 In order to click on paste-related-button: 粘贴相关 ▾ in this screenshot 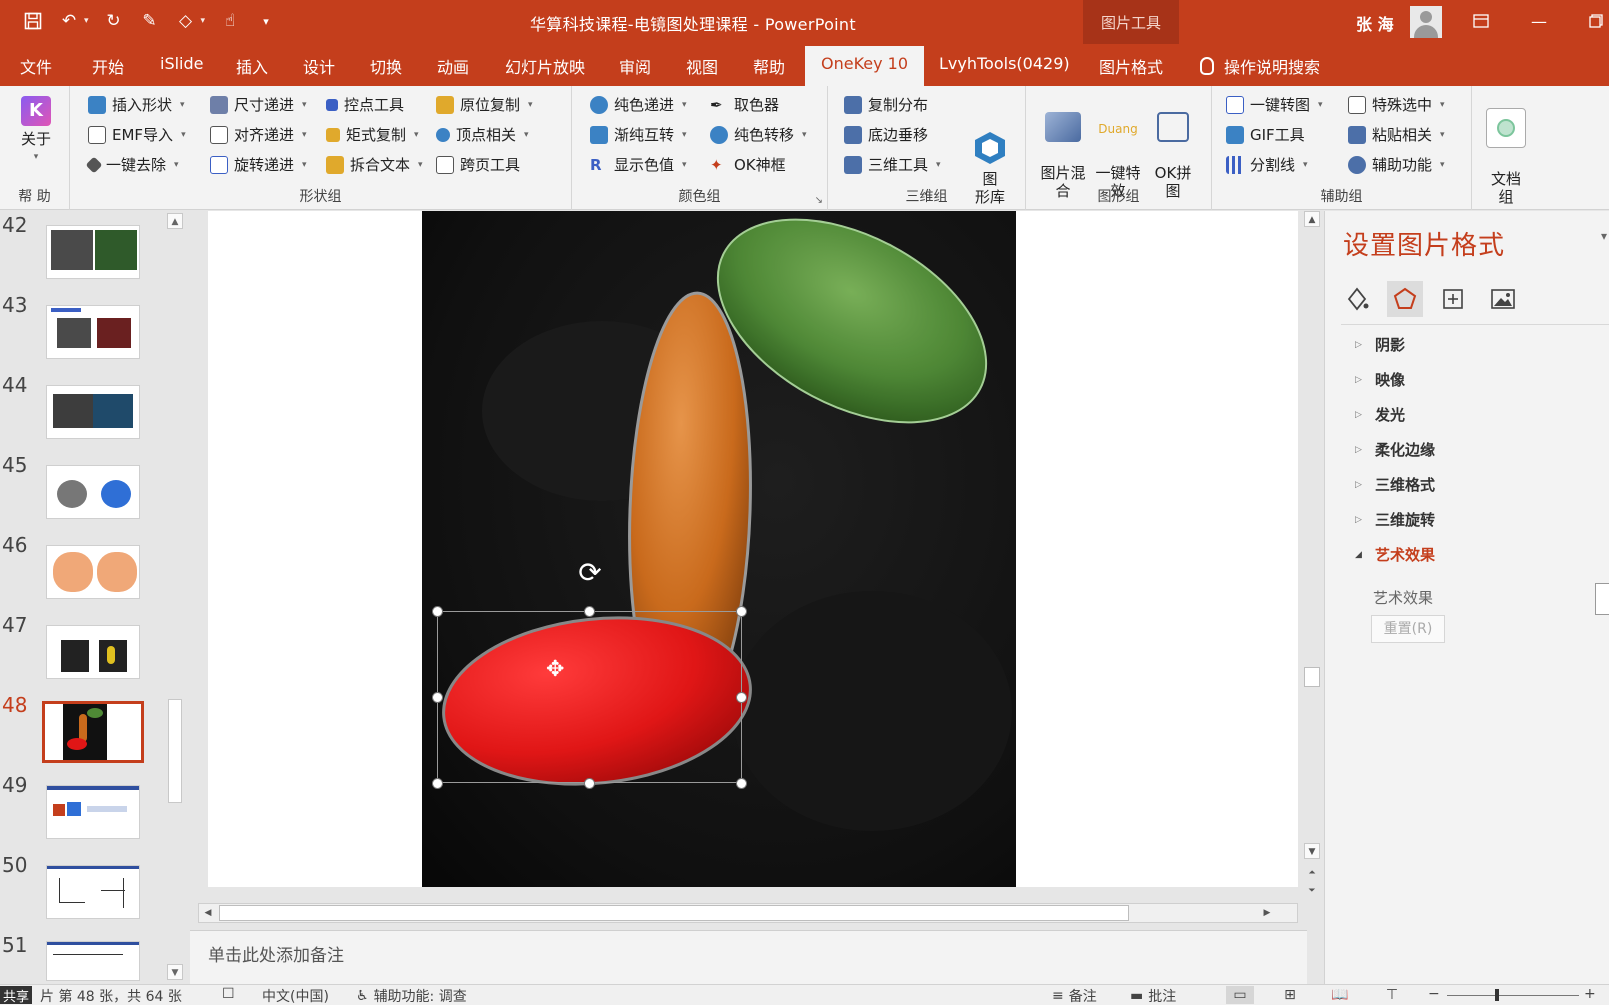, I will do `click(1396, 134)`.